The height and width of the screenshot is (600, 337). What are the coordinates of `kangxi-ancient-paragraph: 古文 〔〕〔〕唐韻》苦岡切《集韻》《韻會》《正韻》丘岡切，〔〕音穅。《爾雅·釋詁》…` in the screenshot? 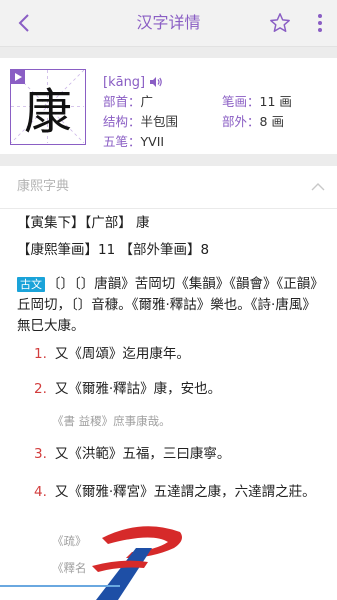 It's located at (170, 305).